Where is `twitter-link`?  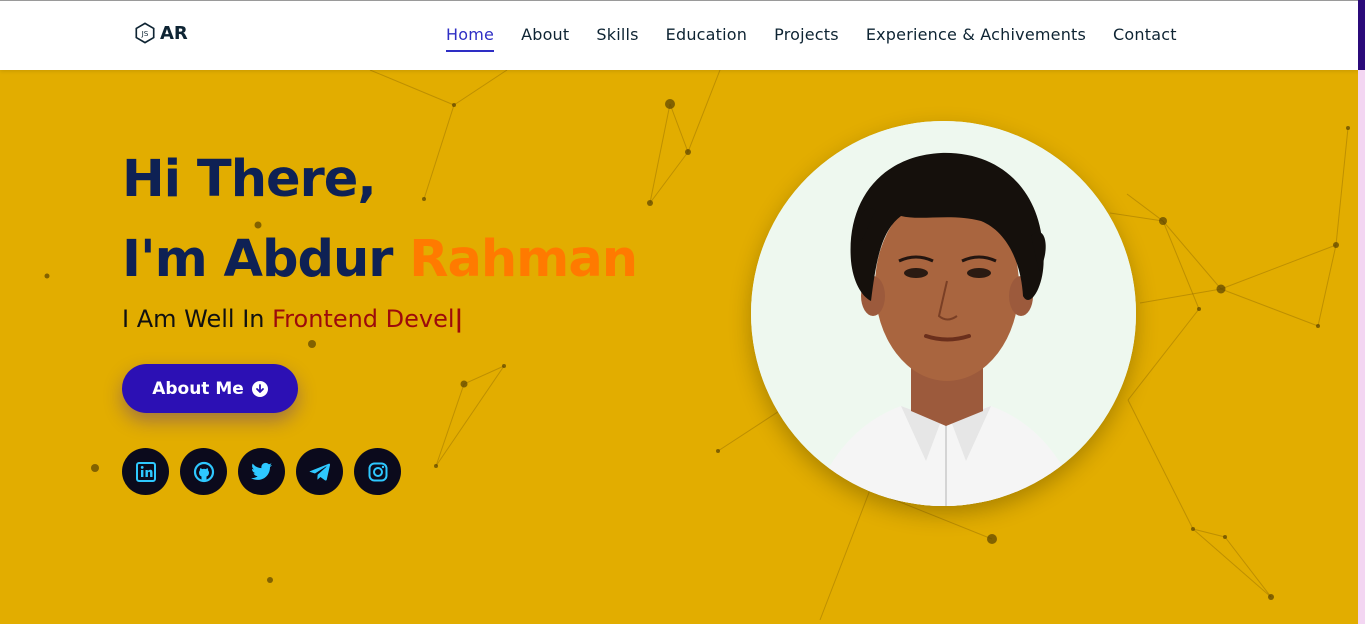 twitter-link is located at coordinates (261, 471).